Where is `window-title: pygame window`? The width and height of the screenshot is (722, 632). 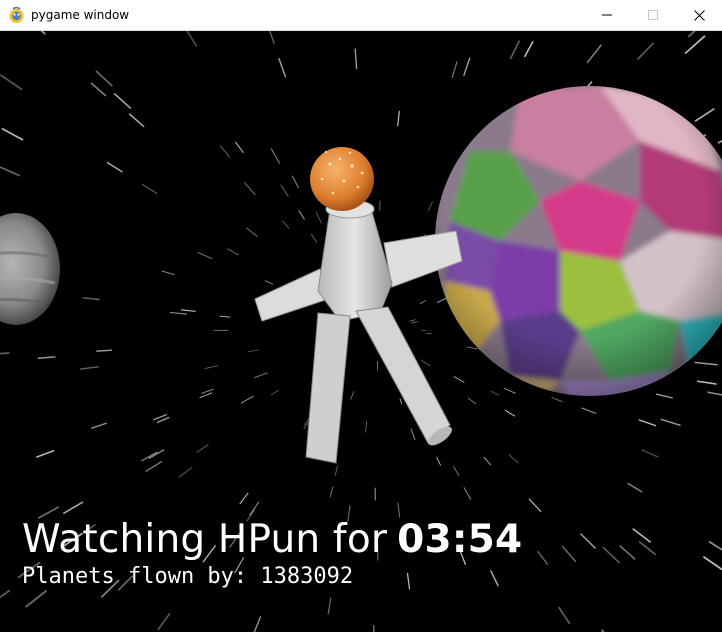
window-title: pygame window is located at coordinates (80, 15).